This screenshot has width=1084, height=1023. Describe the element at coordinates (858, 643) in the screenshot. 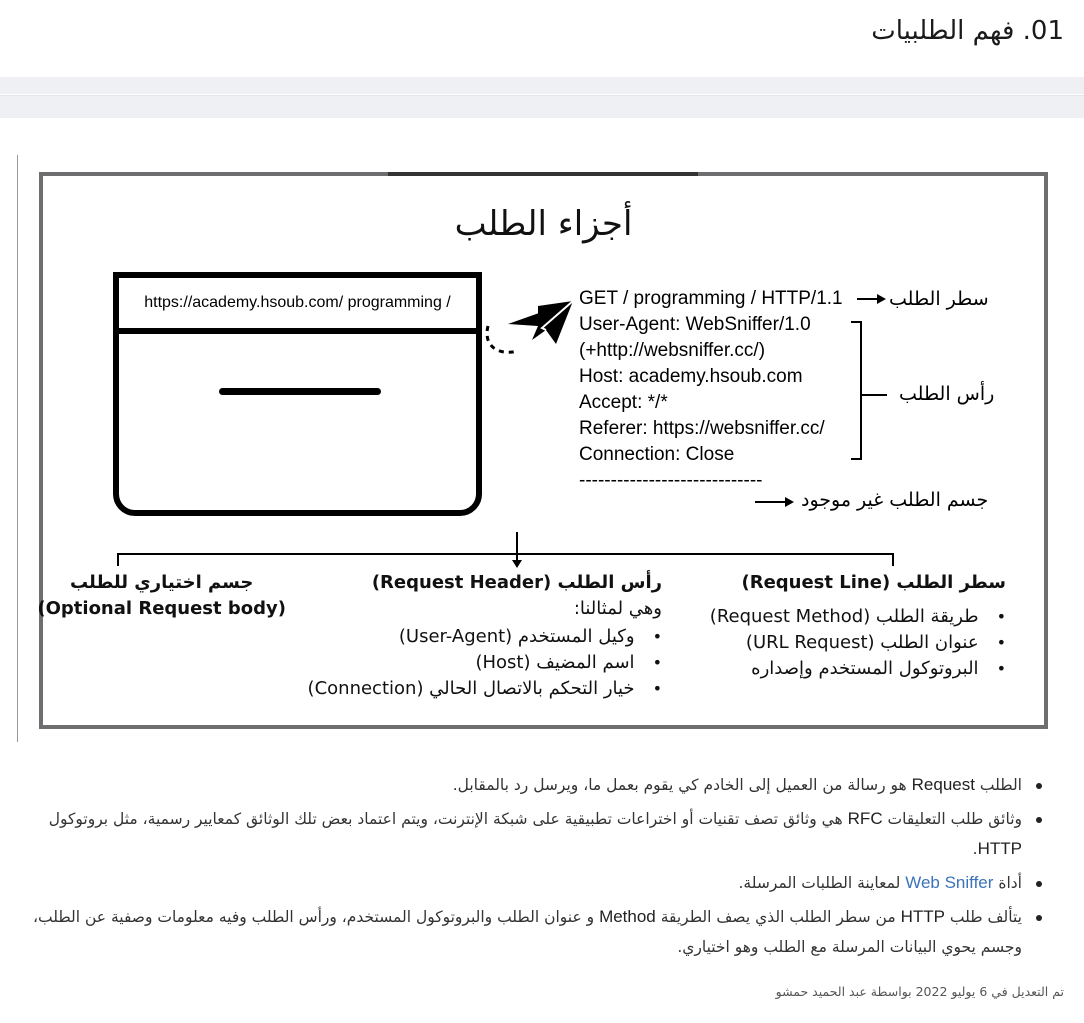

I see `list-item: عنوان الطلب (URL Request)` at that location.